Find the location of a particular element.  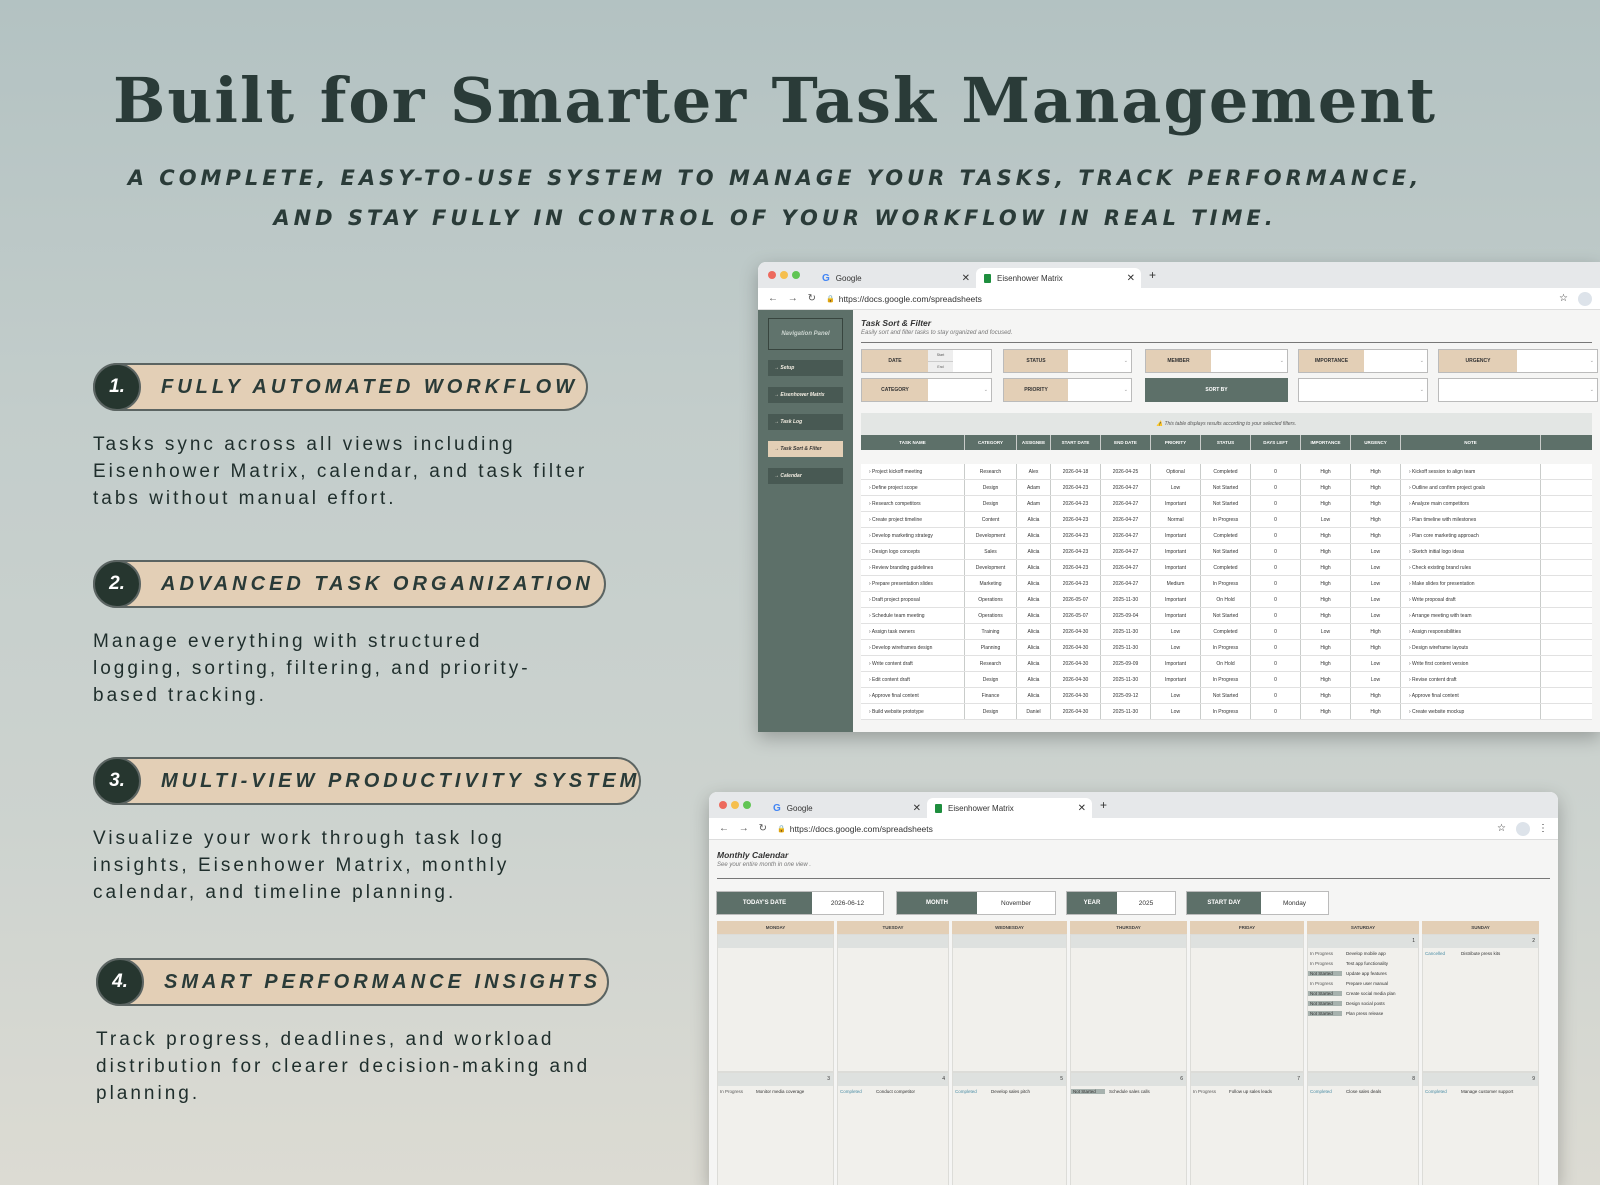

calendar-day-cell: 3 In Progress Monitor media coverage is located at coordinates (775, 1128).